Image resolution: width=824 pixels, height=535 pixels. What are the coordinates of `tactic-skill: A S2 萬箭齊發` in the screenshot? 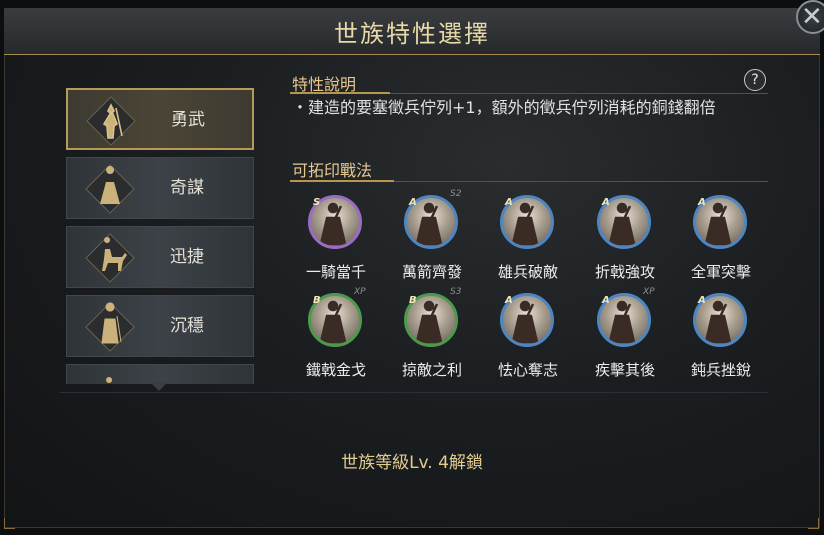 It's located at (432, 242).